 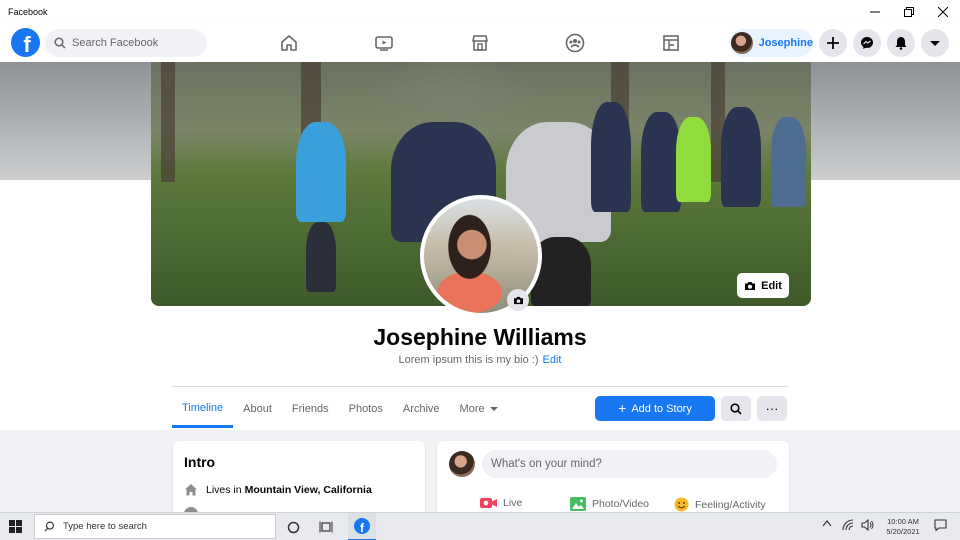 I want to click on profile-name: Josephine Williams, so click(x=480, y=337).